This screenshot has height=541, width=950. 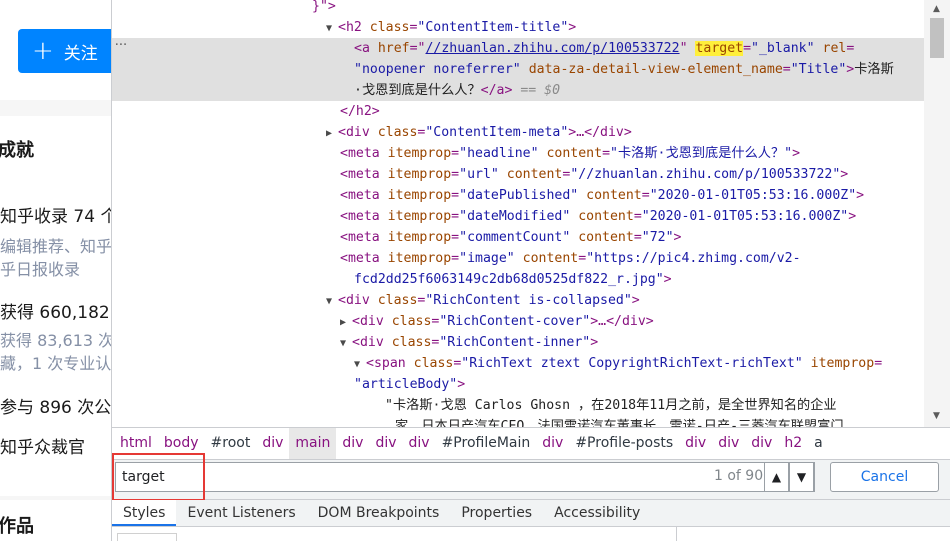 I want to click on next-match-button: ▼, so click(x=801, y=477).